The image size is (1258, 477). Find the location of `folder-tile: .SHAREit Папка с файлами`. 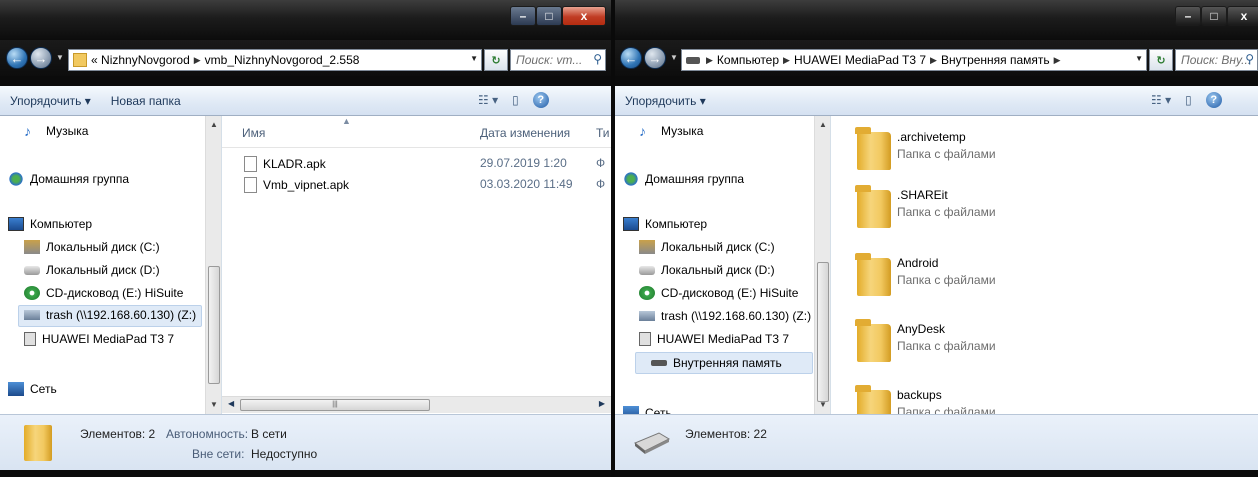

folder-tile: .SHAREit Папка с файлами is located at coordinates (1027, 210).